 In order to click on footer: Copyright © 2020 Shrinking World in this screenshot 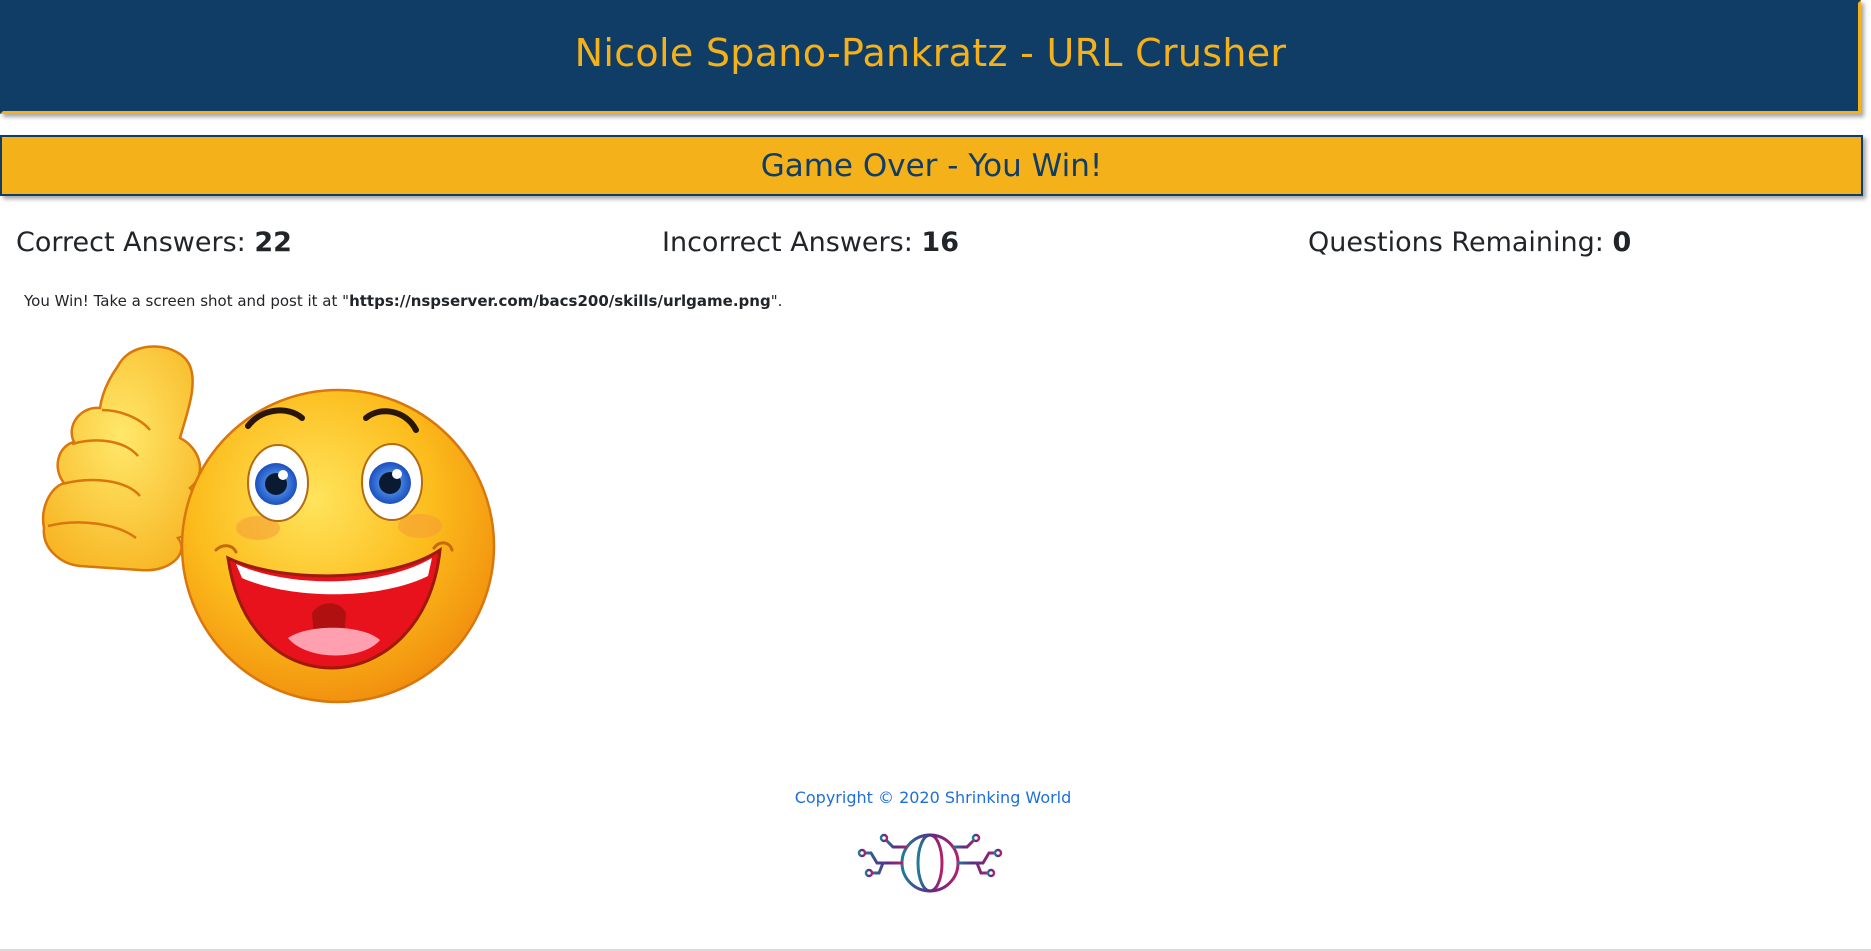, I will do `click(933, 840)`.